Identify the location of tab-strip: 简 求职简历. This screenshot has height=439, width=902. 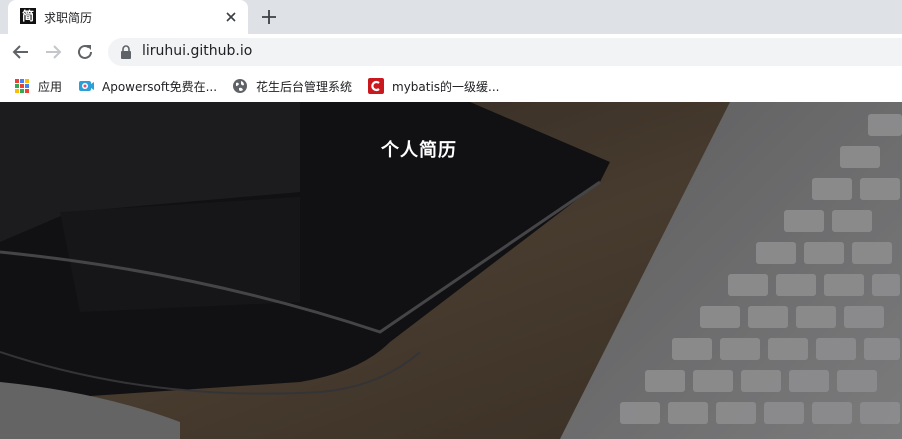
(451, 17).